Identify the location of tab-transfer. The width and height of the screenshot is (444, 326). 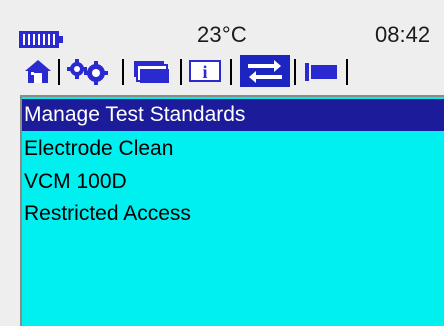
(265, 71).